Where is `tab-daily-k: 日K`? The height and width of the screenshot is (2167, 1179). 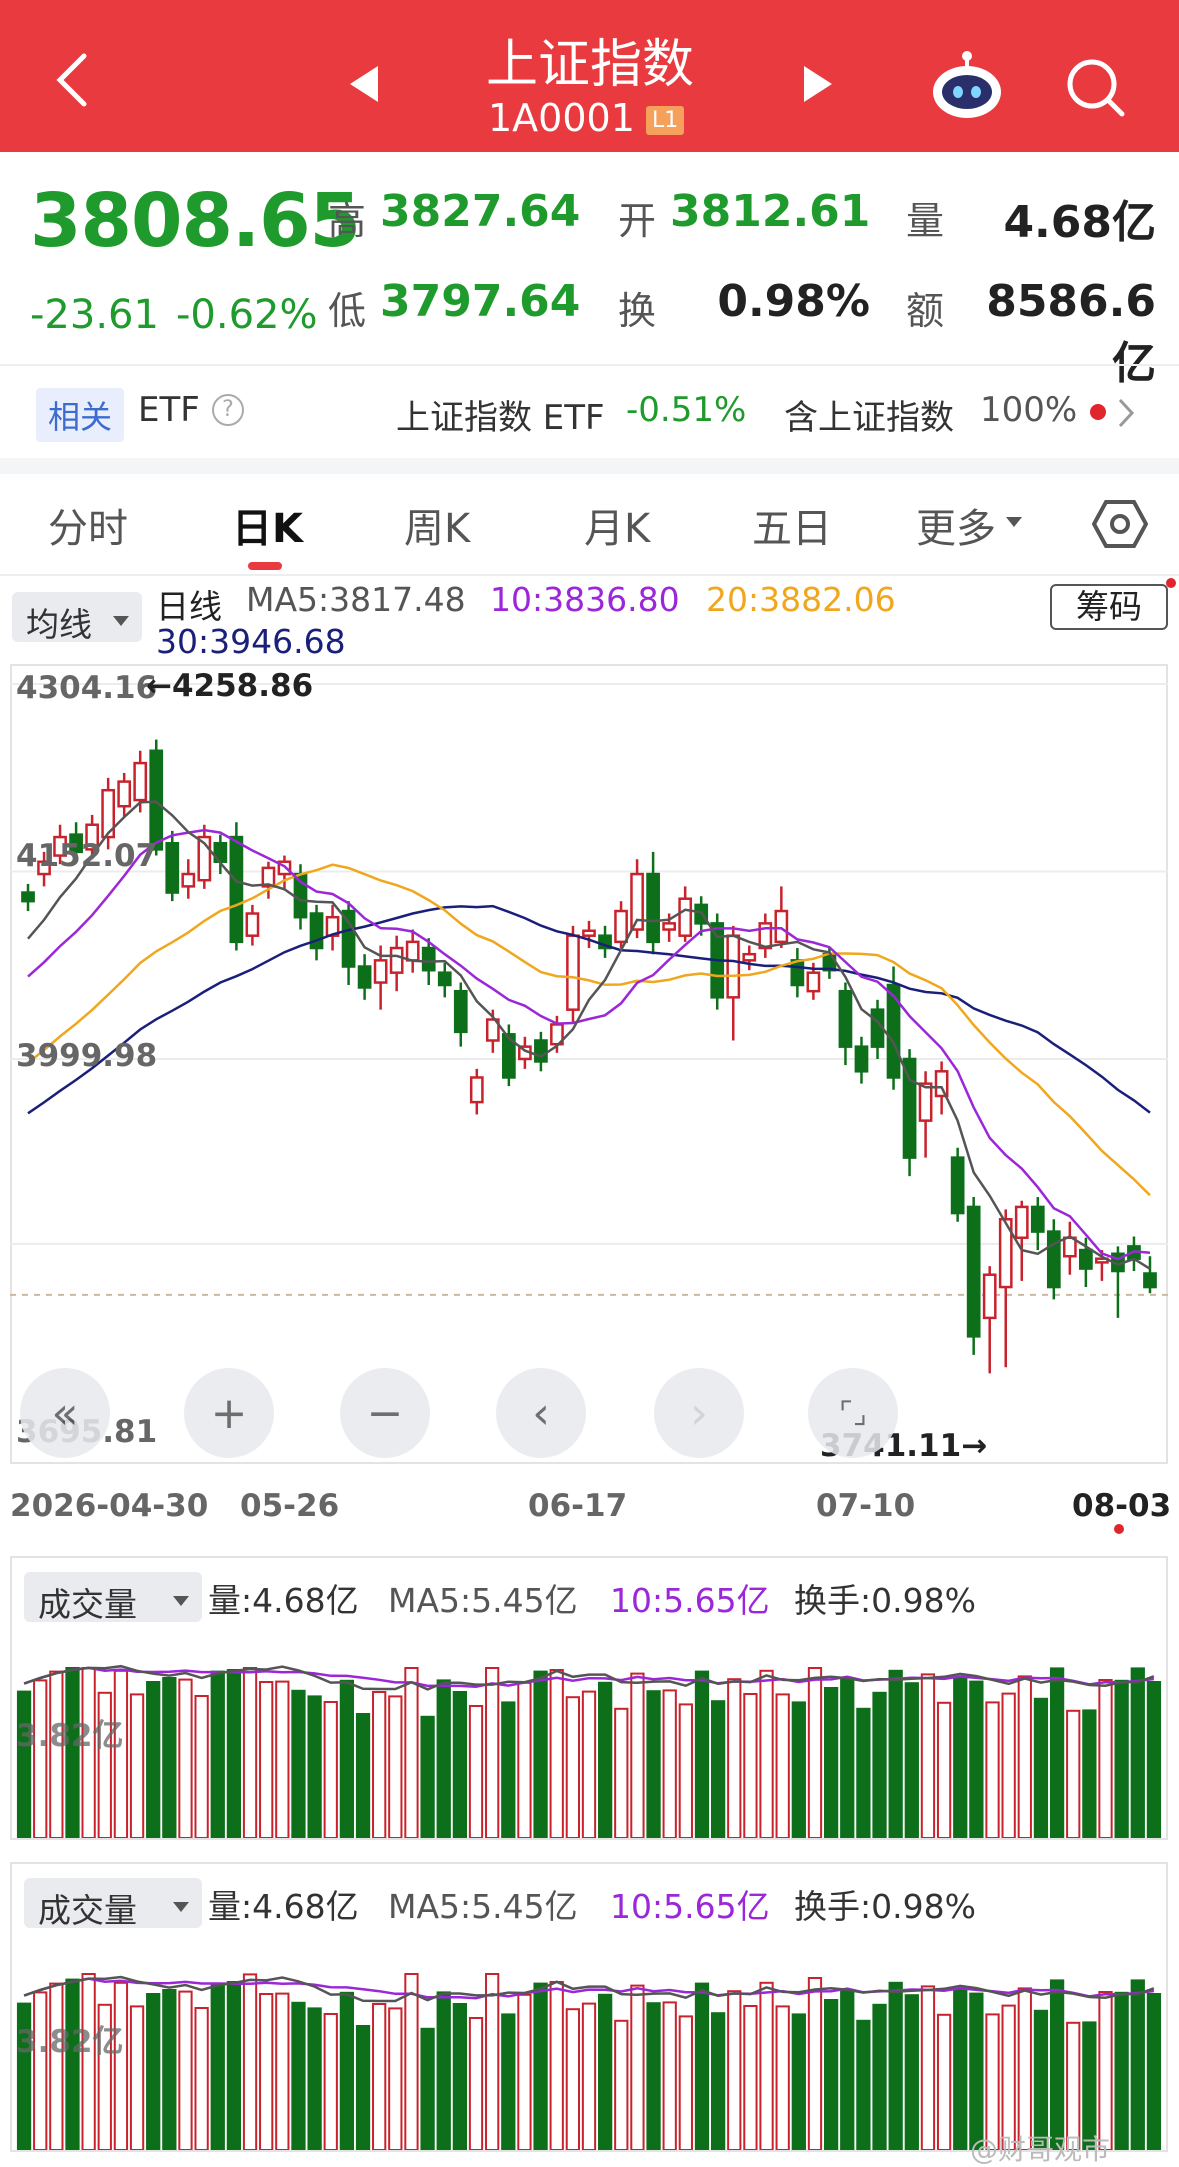 tab-daily-k: 日K is located at coordinates (267, 525).